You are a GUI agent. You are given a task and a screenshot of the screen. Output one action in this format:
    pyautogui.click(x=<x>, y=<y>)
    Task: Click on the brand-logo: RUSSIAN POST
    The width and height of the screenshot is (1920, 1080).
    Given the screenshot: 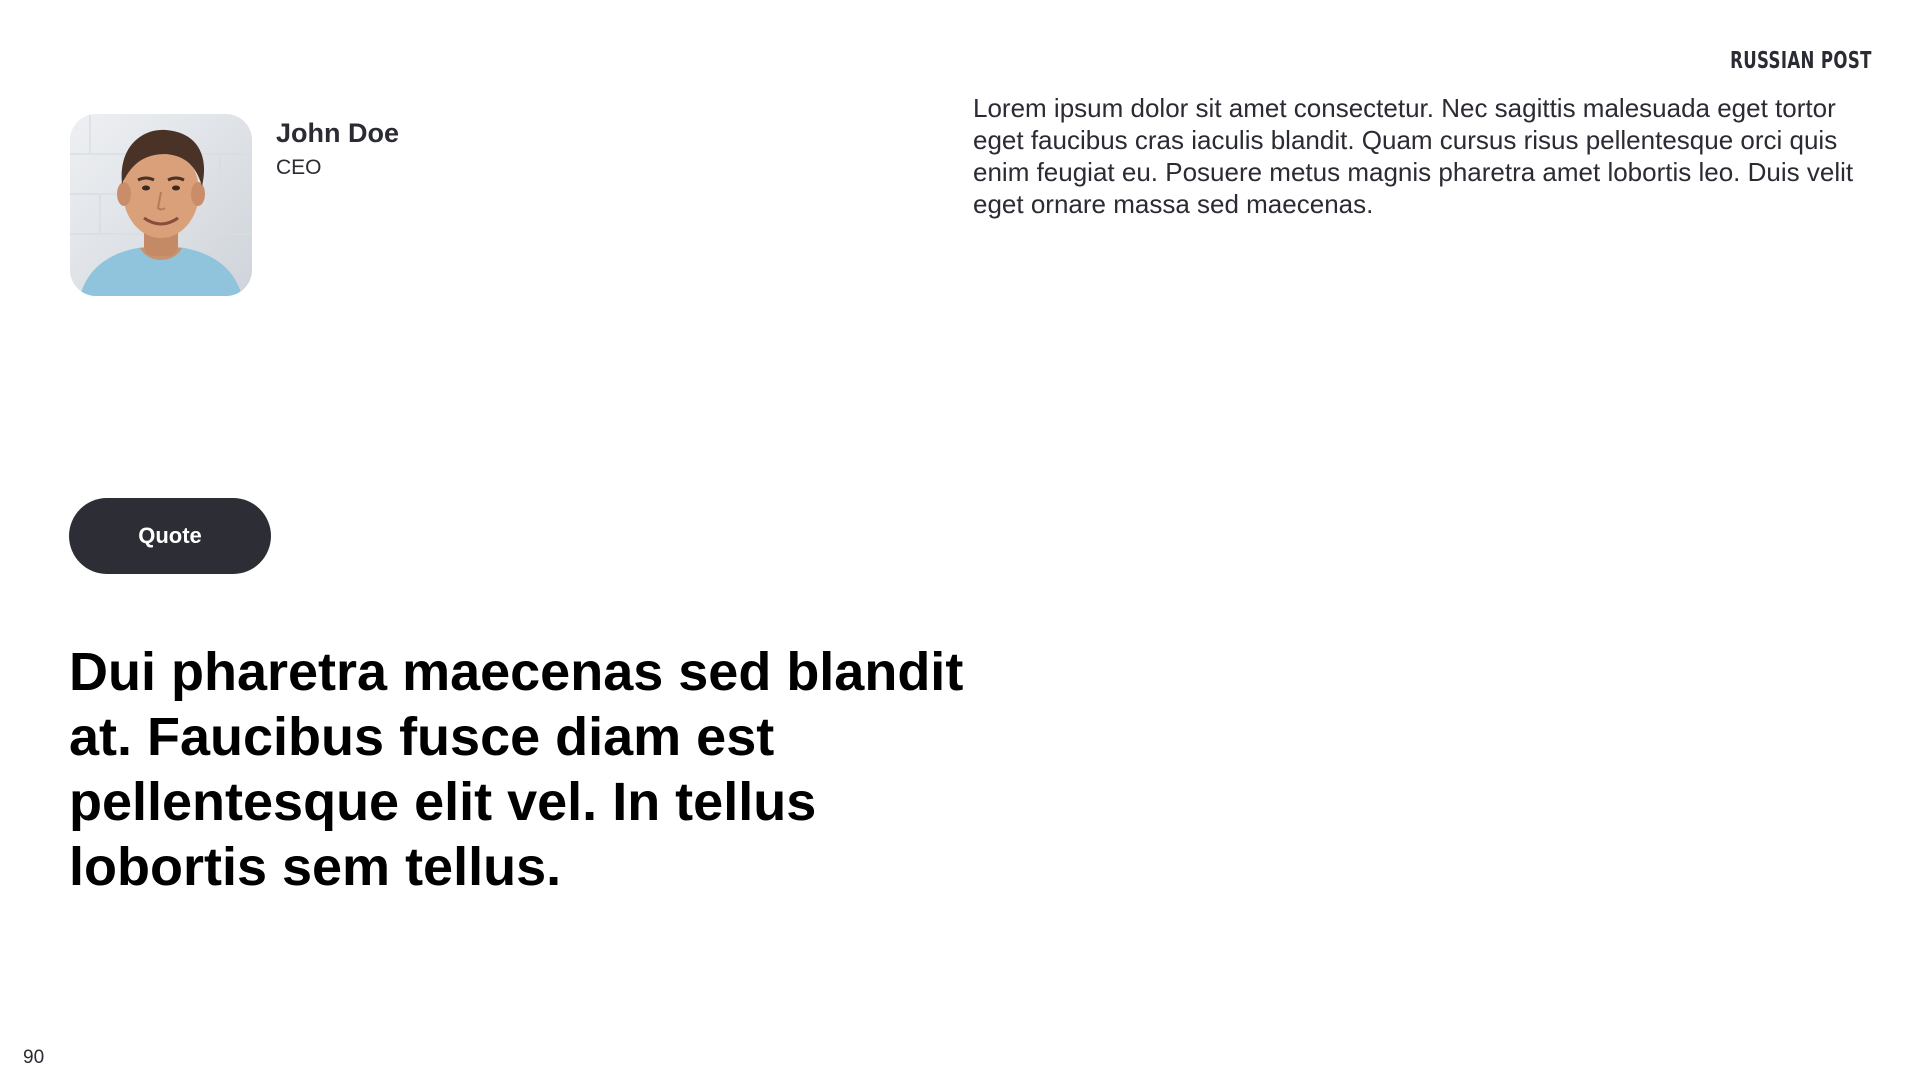 What is the action you would take?
    pyautogui.click(x=1801, y=61)
    